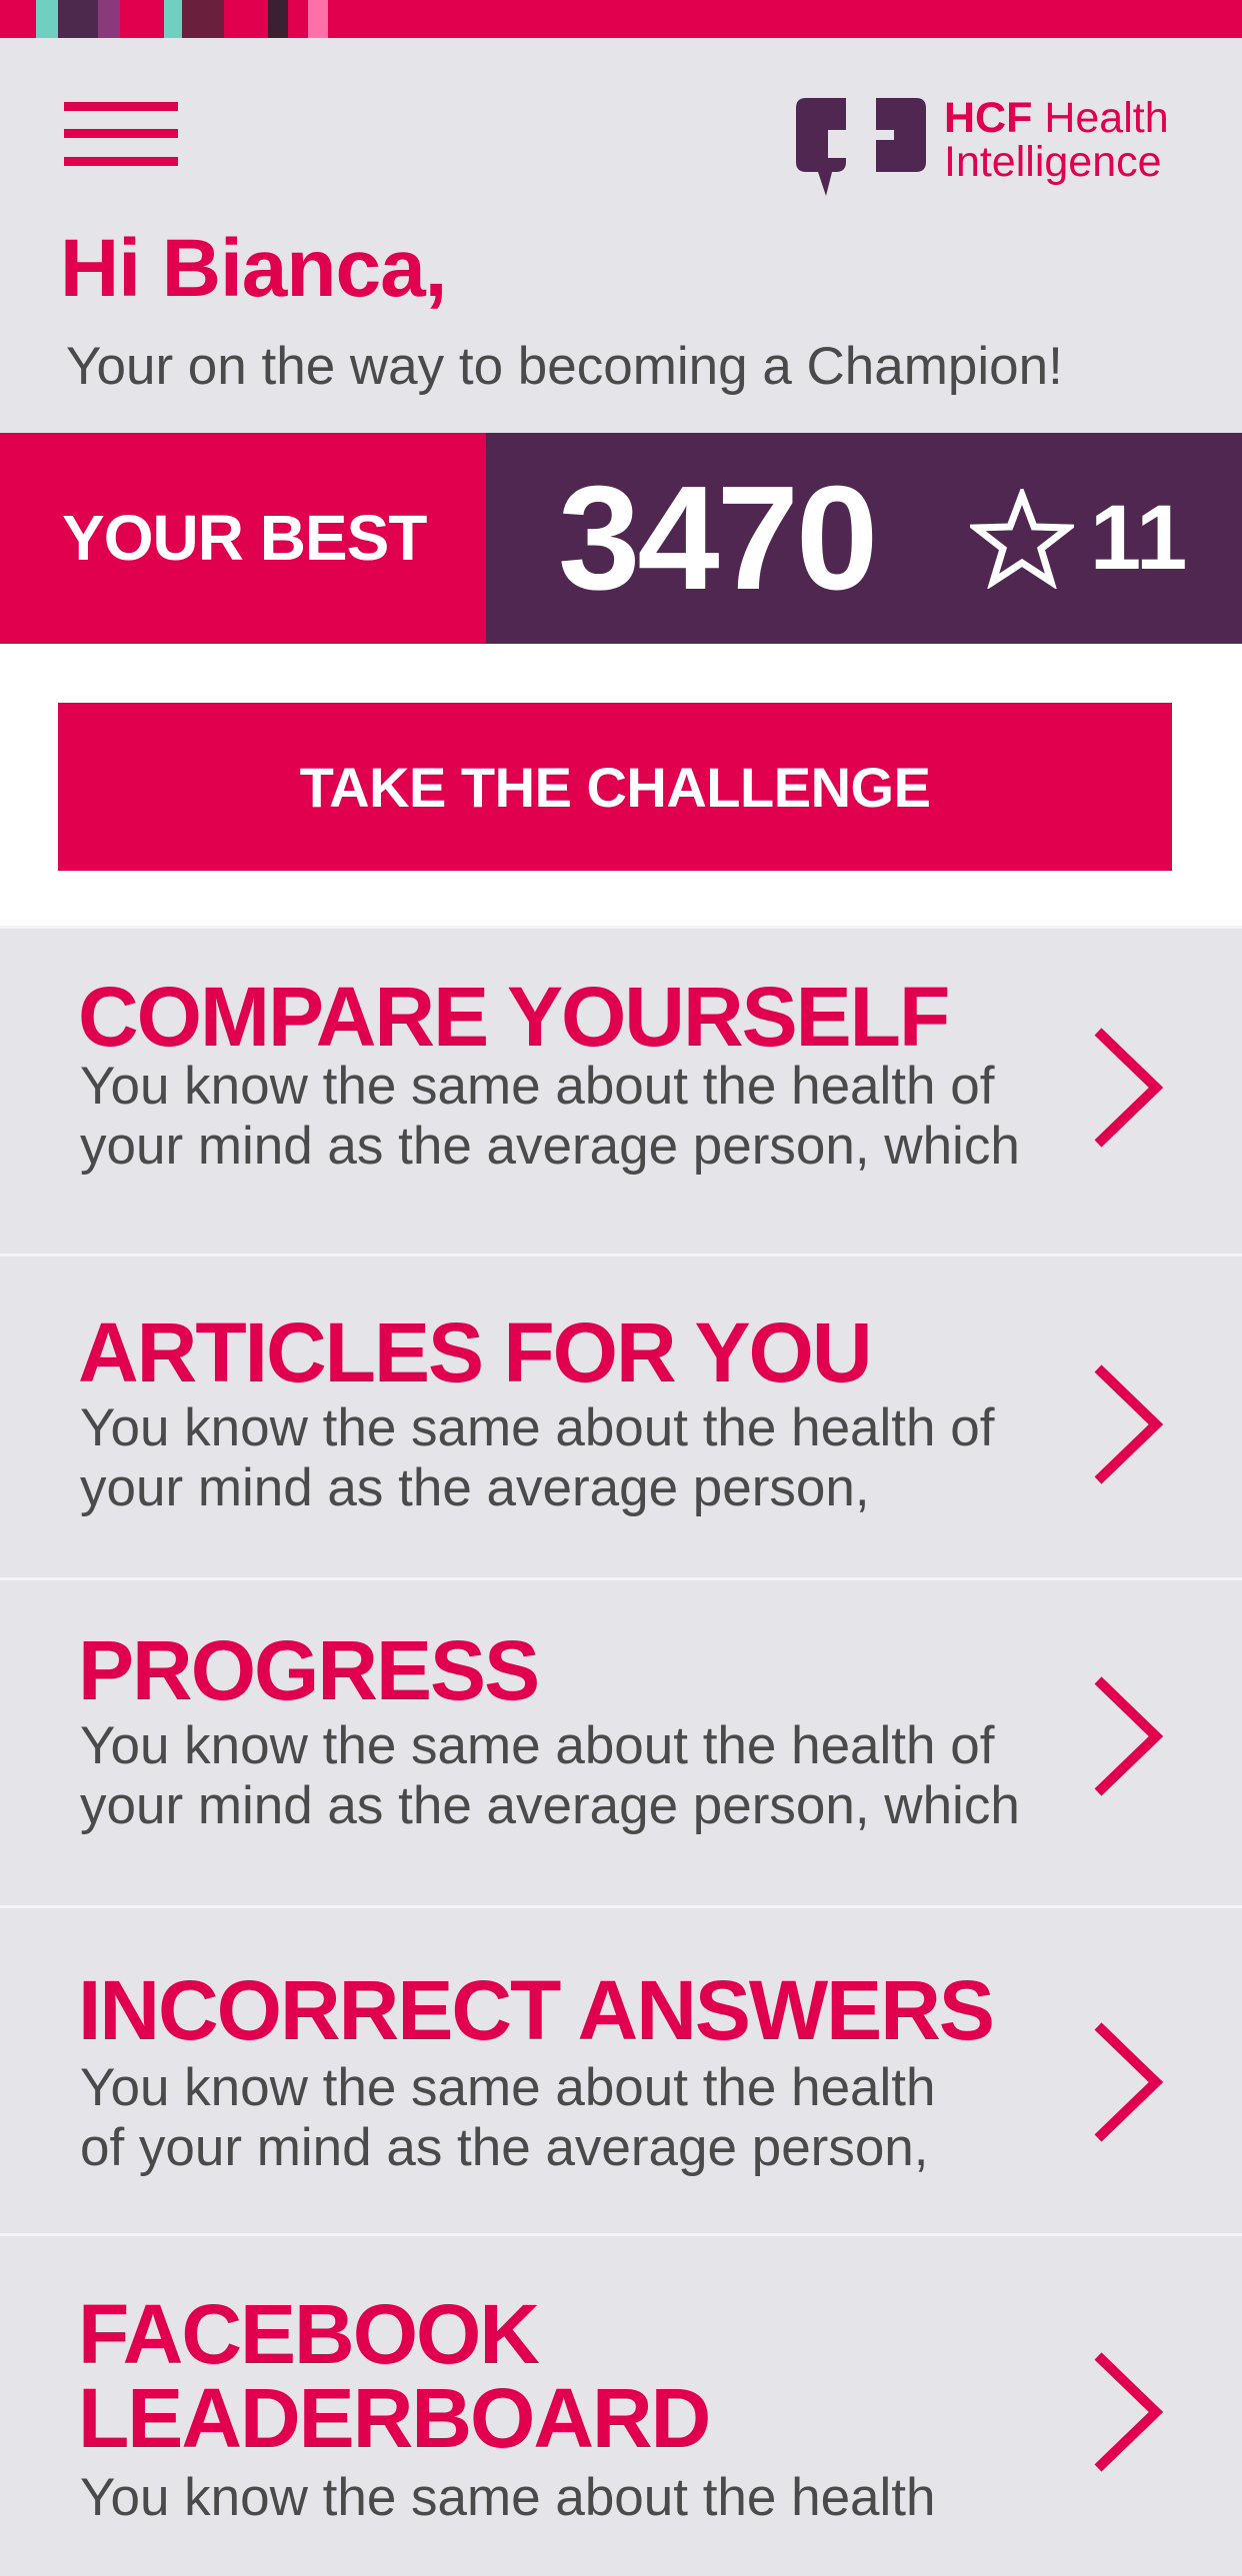 The image size is (1242, 2576). Describe the element at coordinates (718, 539) in the screenshot. I see `best-score-value: 3470` at that location.